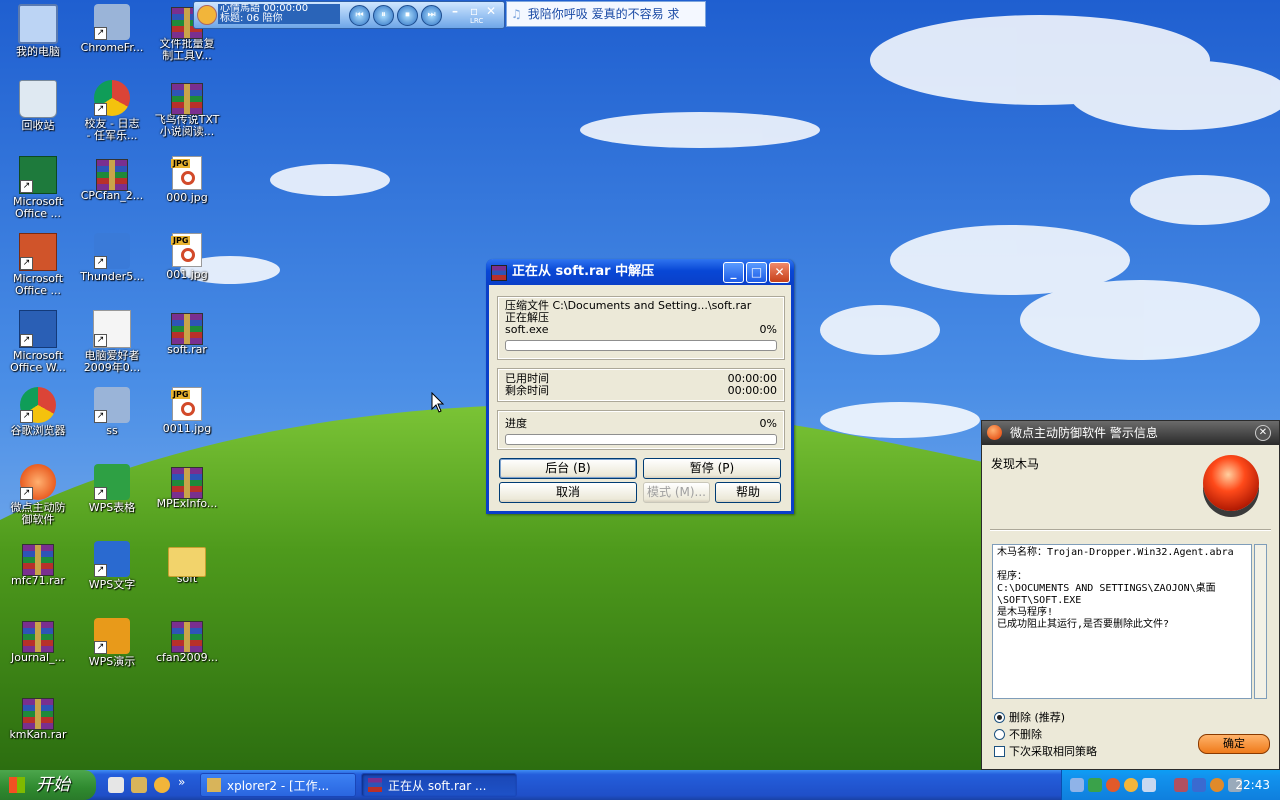 The image size is (1280, 800). I want to click on maximize-button: □, so click(756, 272).